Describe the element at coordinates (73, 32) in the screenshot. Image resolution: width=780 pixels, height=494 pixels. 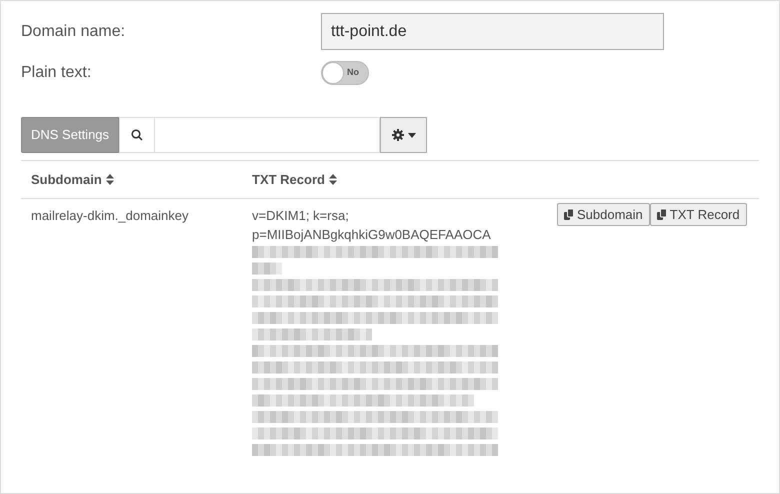
I see `field-label: Domain name:` at that location.